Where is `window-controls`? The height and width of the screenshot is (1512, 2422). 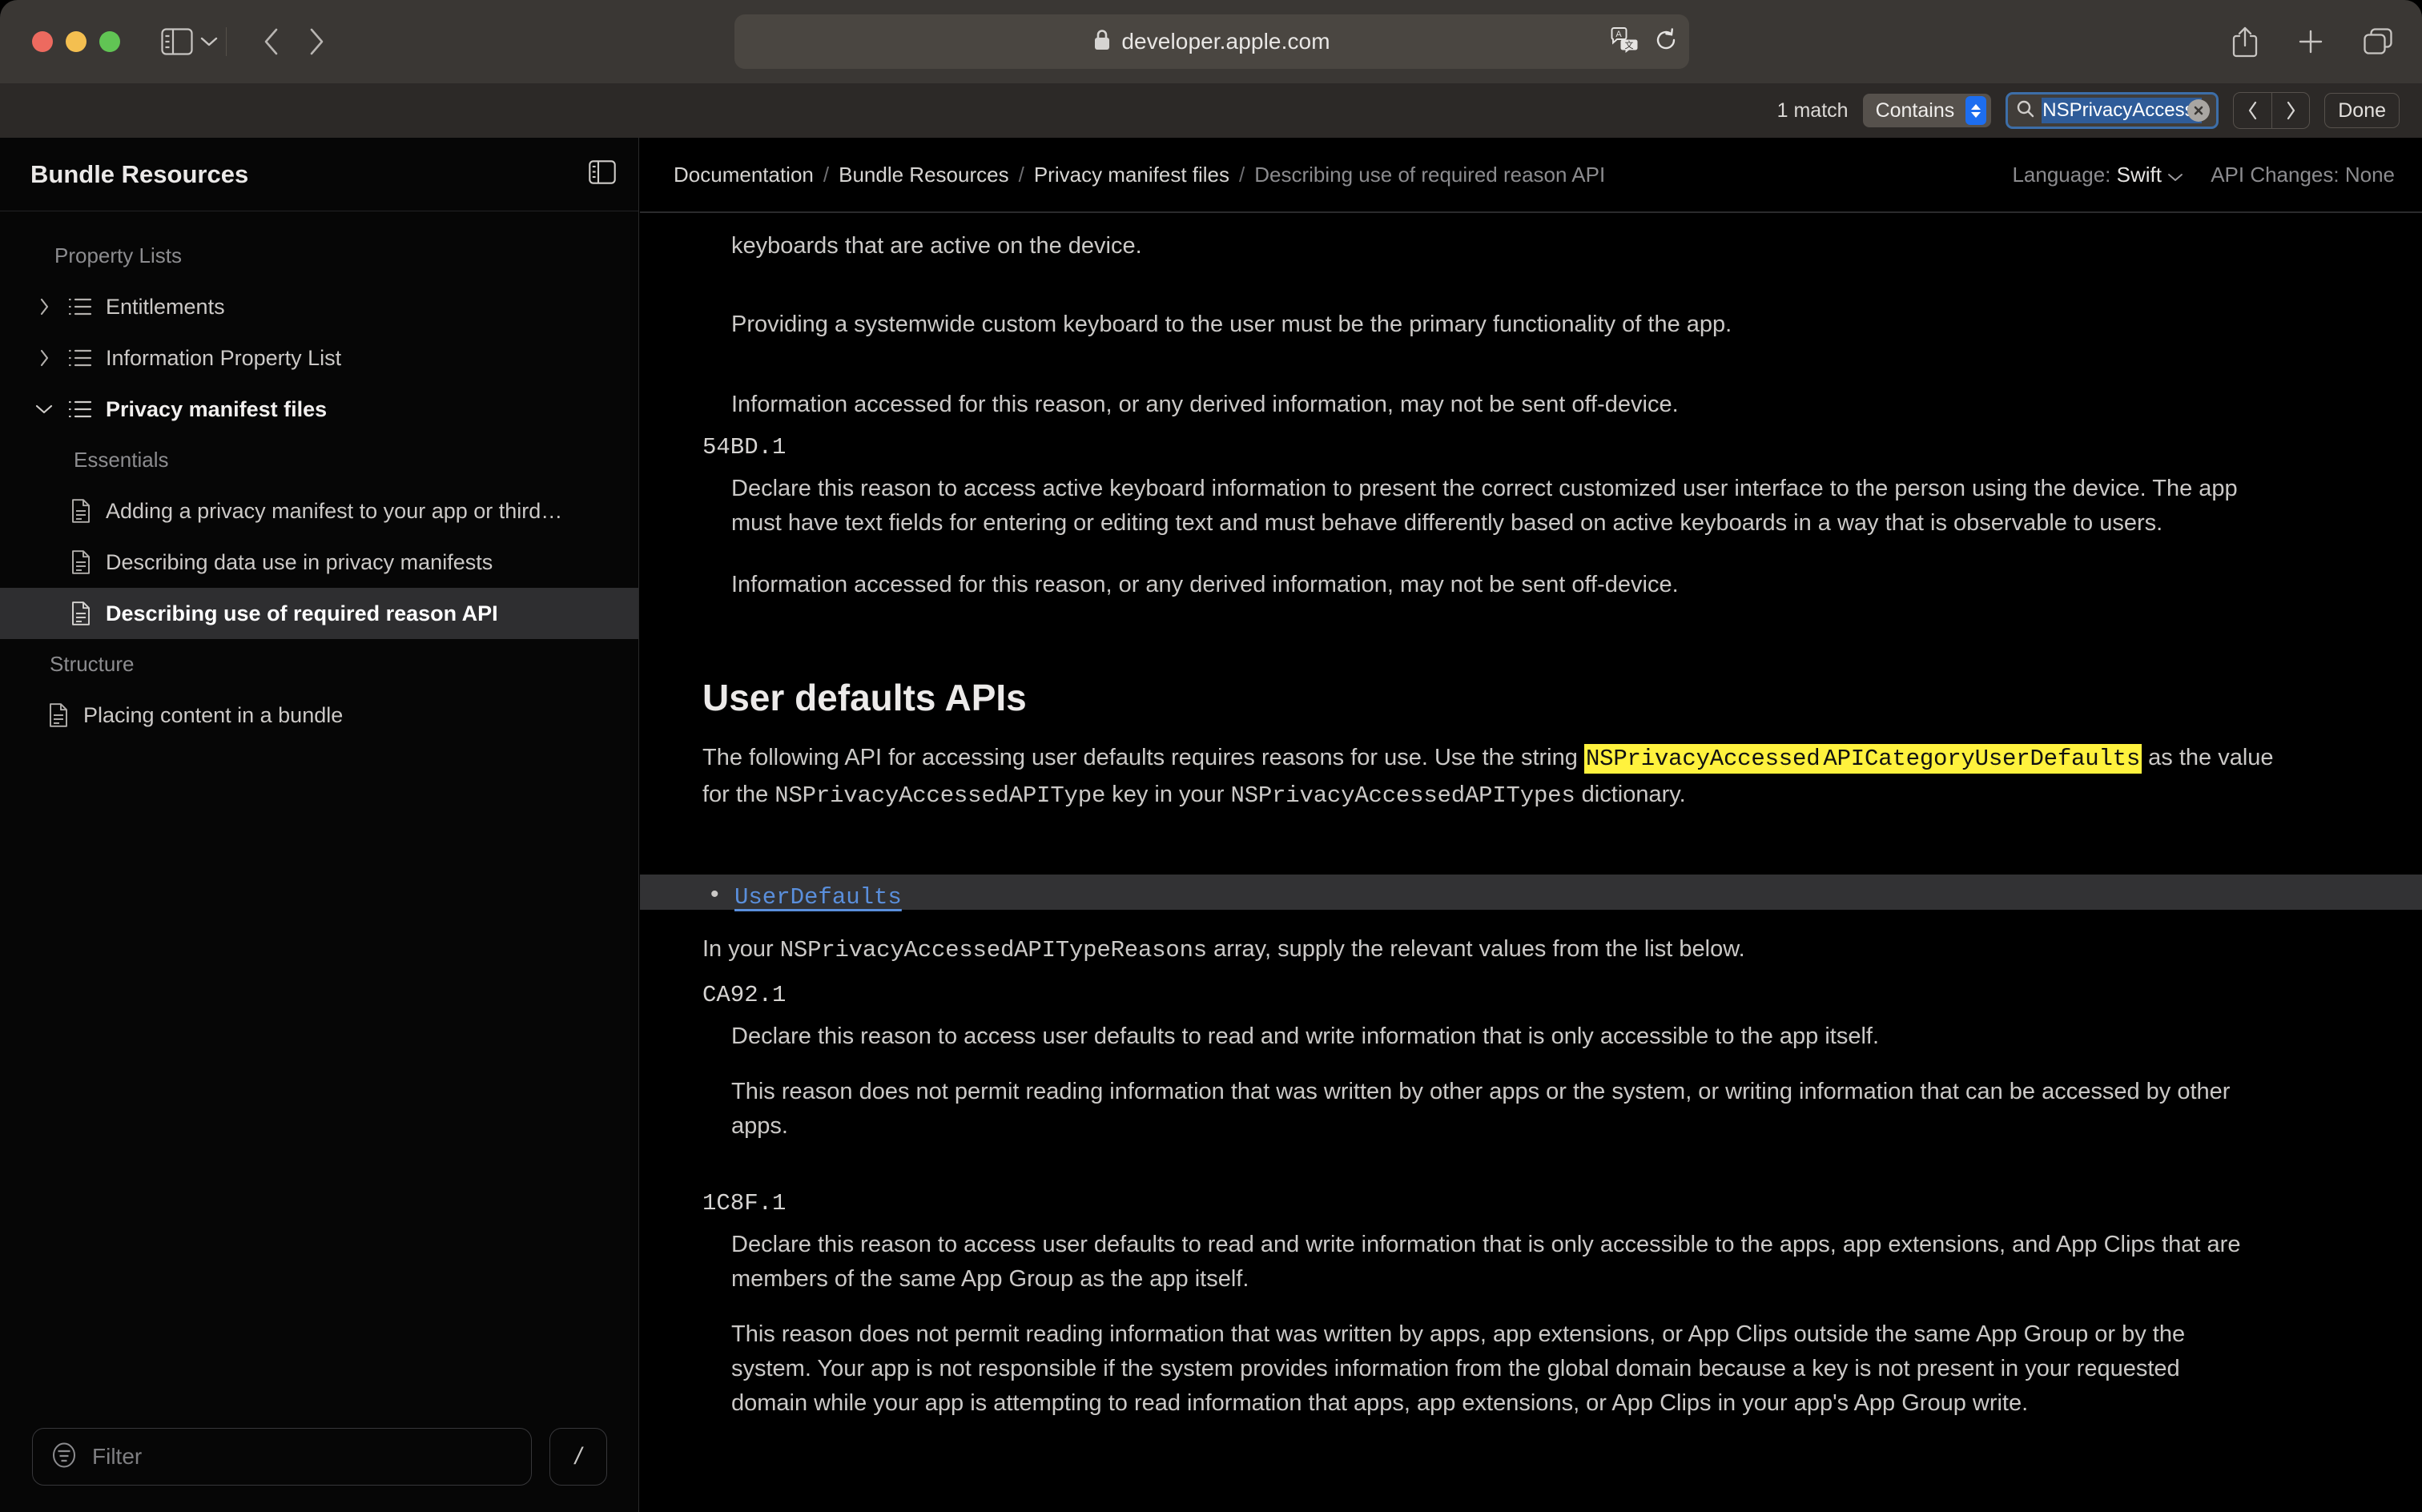
window-controls is located at coordinates (76, 41).